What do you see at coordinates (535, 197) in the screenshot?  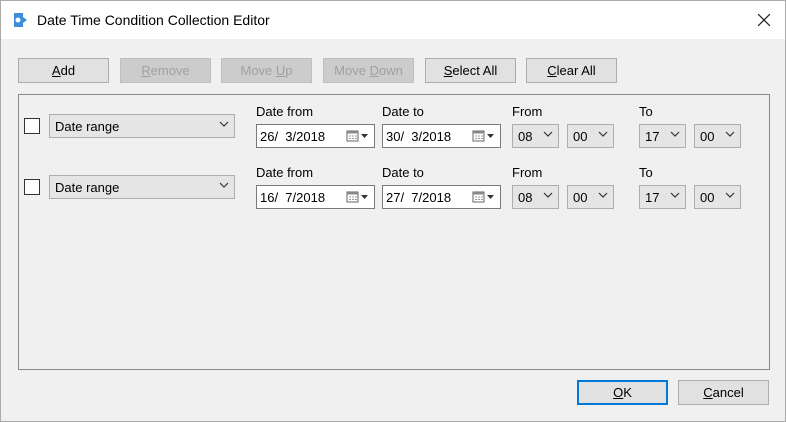 I see `row-2-from-hour-select: 08` at bounding box center [535, 197].